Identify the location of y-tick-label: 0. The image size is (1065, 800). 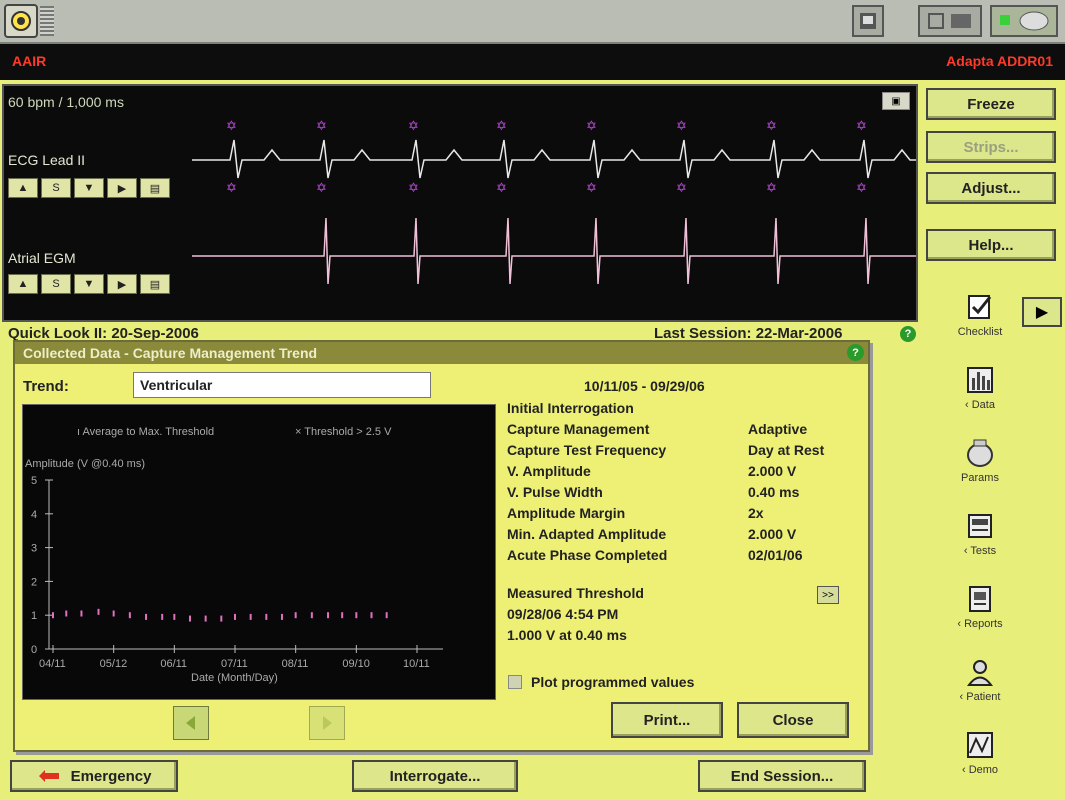
(34, 650).